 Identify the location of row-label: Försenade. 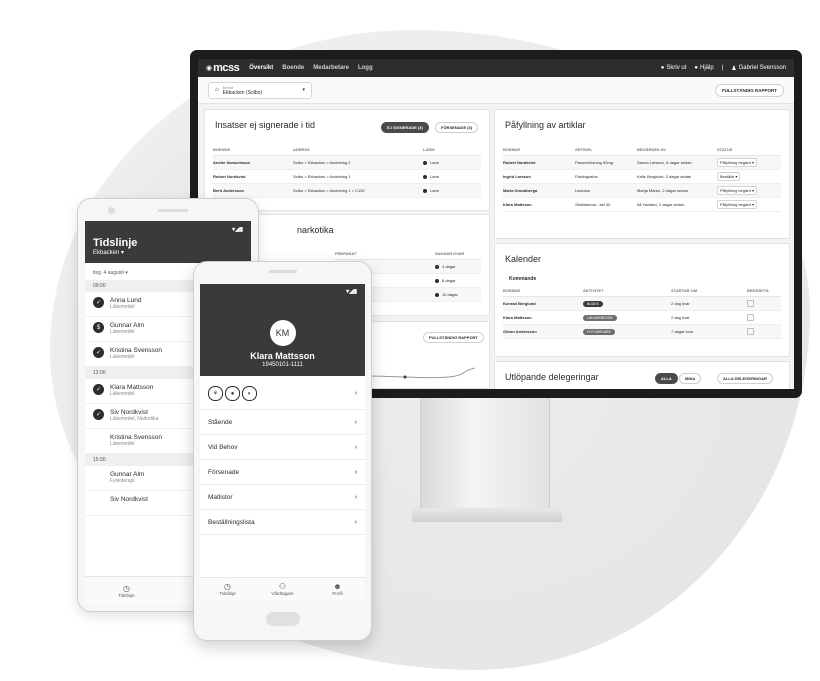
(224, 472).